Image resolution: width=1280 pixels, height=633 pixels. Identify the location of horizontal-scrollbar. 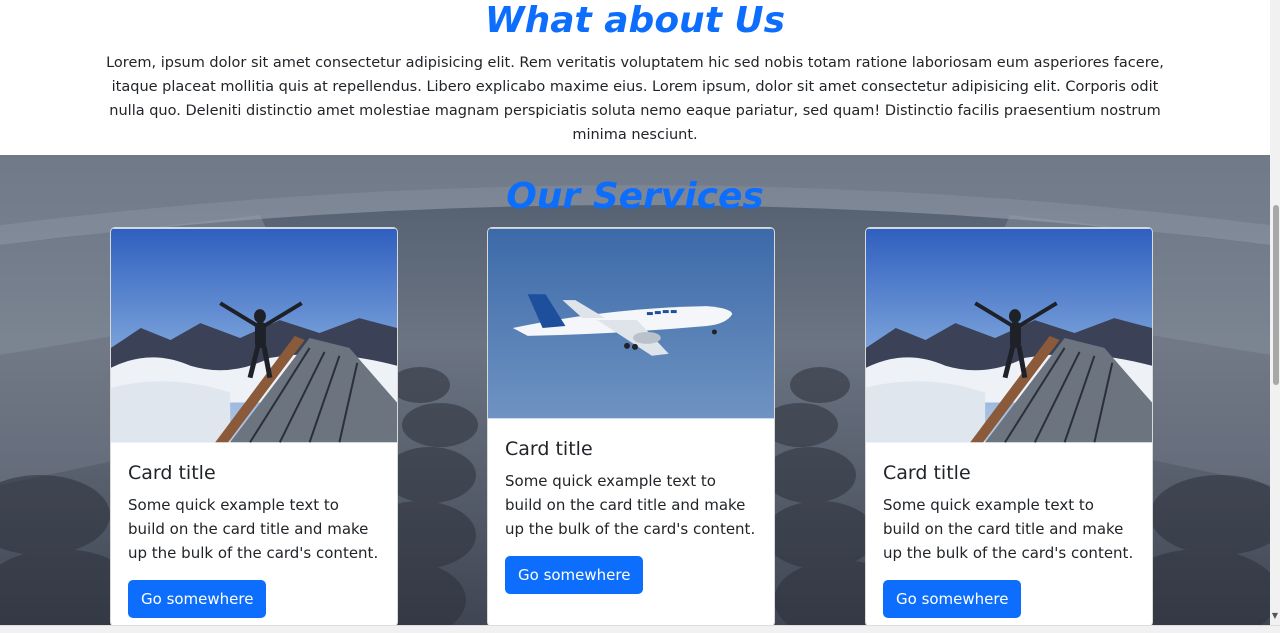
(640, 629).